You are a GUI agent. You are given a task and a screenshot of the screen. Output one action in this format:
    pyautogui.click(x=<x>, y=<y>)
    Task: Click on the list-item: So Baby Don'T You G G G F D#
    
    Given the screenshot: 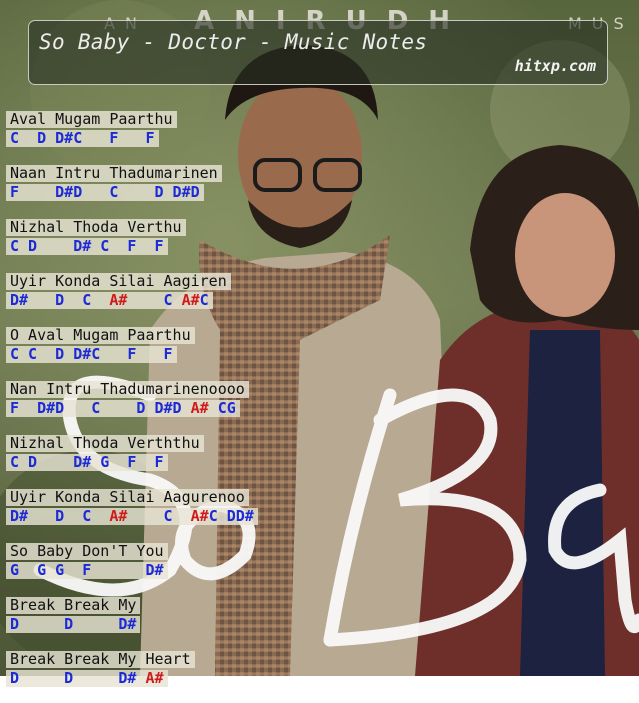 What is the action you would take?
    pyautogui.click(x=132, y=568)
    